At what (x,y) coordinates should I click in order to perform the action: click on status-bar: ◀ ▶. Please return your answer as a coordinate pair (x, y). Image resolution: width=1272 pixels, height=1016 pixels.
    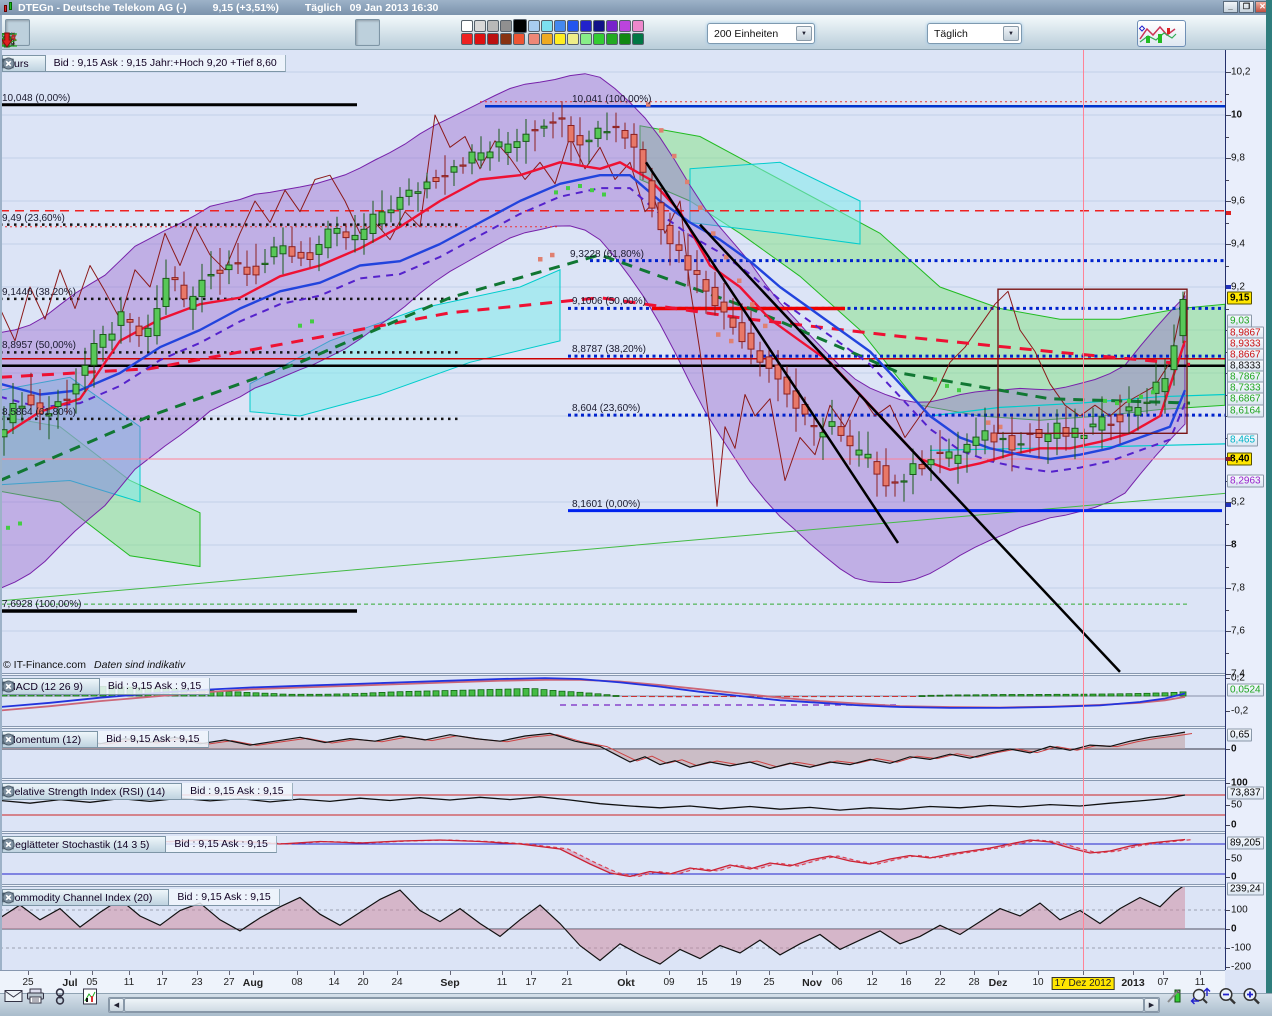
    Looking at the image, I should click on (636, 1001).